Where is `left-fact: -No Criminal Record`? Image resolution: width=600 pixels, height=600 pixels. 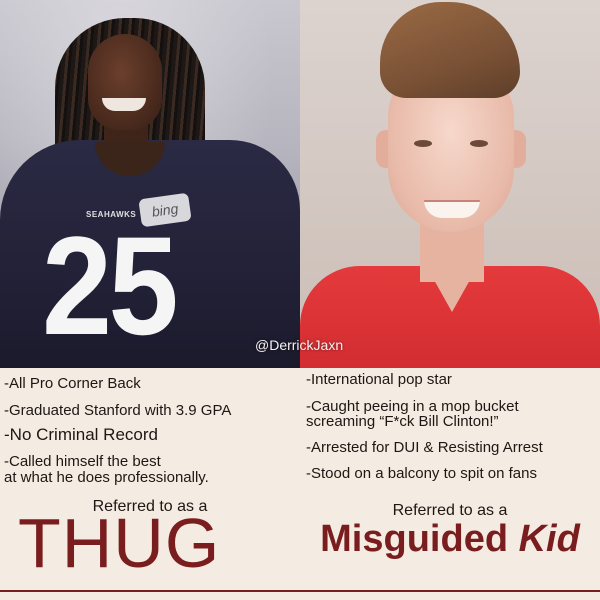
left-fact: -No Criminal Record is located at coordinates (81, 434).